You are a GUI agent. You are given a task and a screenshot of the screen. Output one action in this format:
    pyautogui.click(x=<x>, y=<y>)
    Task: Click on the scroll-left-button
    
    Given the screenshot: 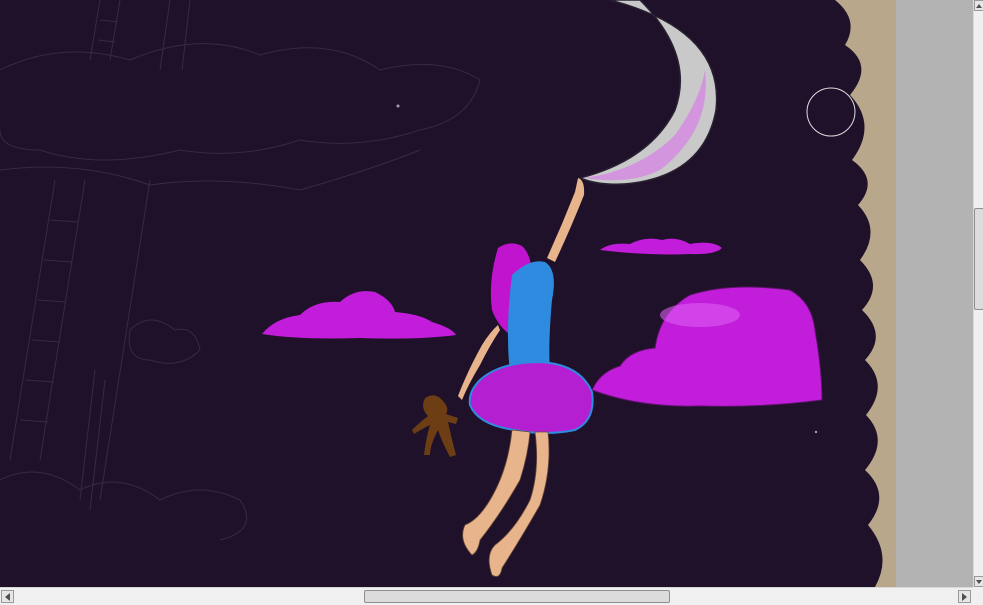 What is the action you would take?
    pyautogui.click(x=7, y=596)
    